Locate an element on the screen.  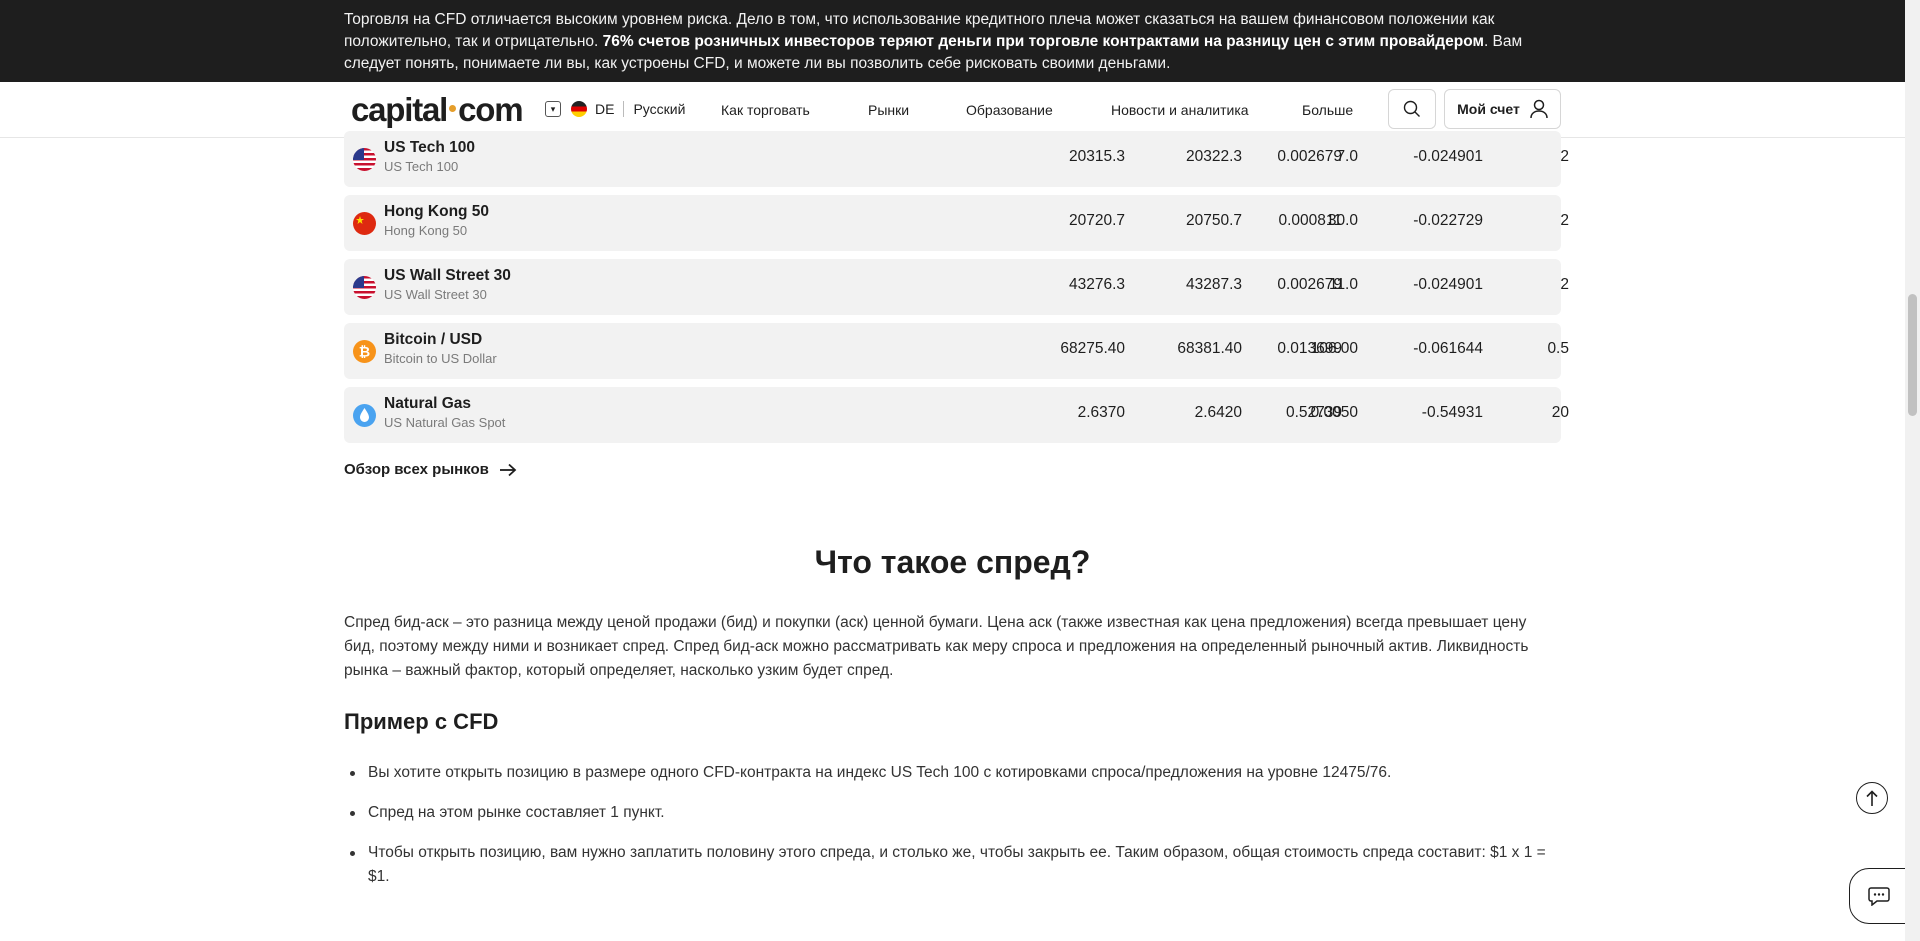
chat-button is located at coordinates (1879, 896).